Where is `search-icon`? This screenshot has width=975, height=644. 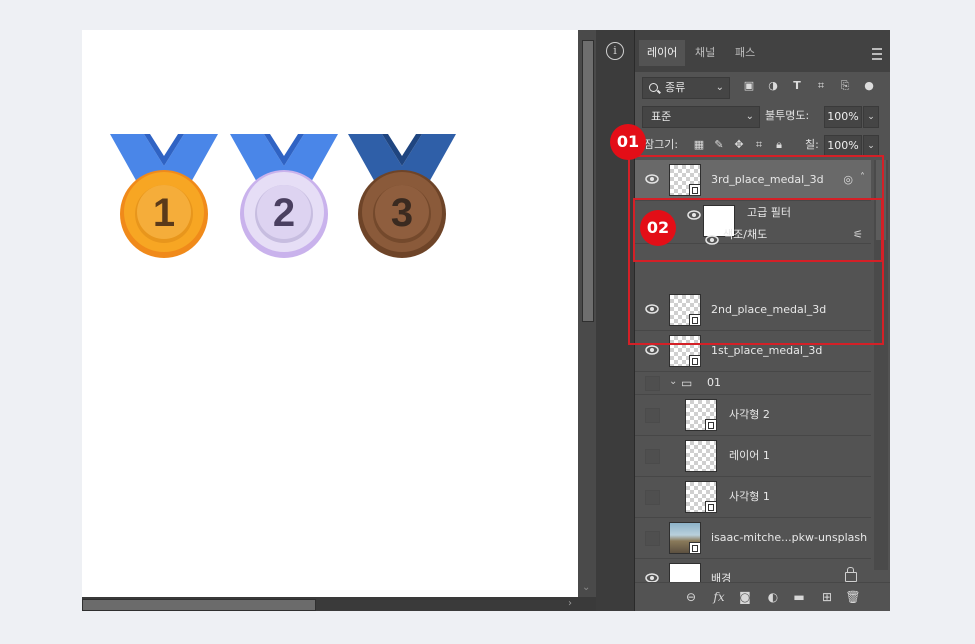 search-icon is located at coordinates (653, 87).